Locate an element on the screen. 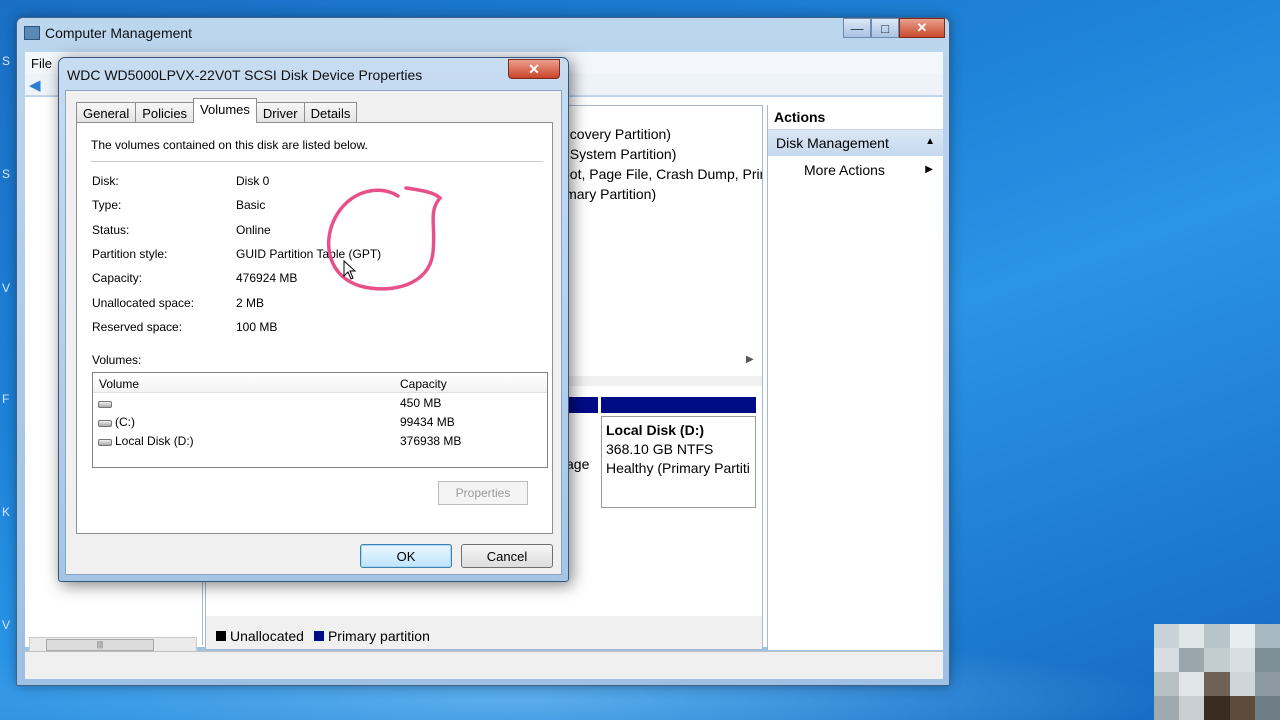 The width and height of the screenshot is (1280, 720). tab-volumes: Volumes is located at coordinates (225, 110).